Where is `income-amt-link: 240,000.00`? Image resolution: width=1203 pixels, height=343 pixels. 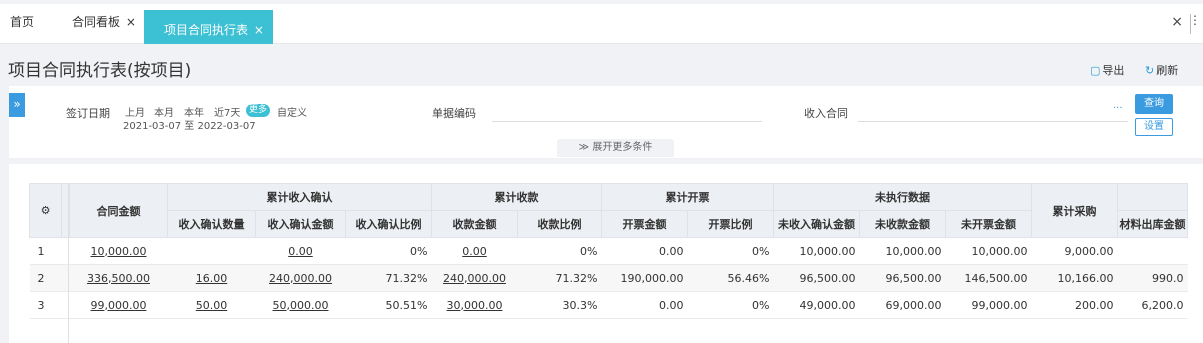
income-amt-link: 240,000.00 is located at coordinates (300, 278).